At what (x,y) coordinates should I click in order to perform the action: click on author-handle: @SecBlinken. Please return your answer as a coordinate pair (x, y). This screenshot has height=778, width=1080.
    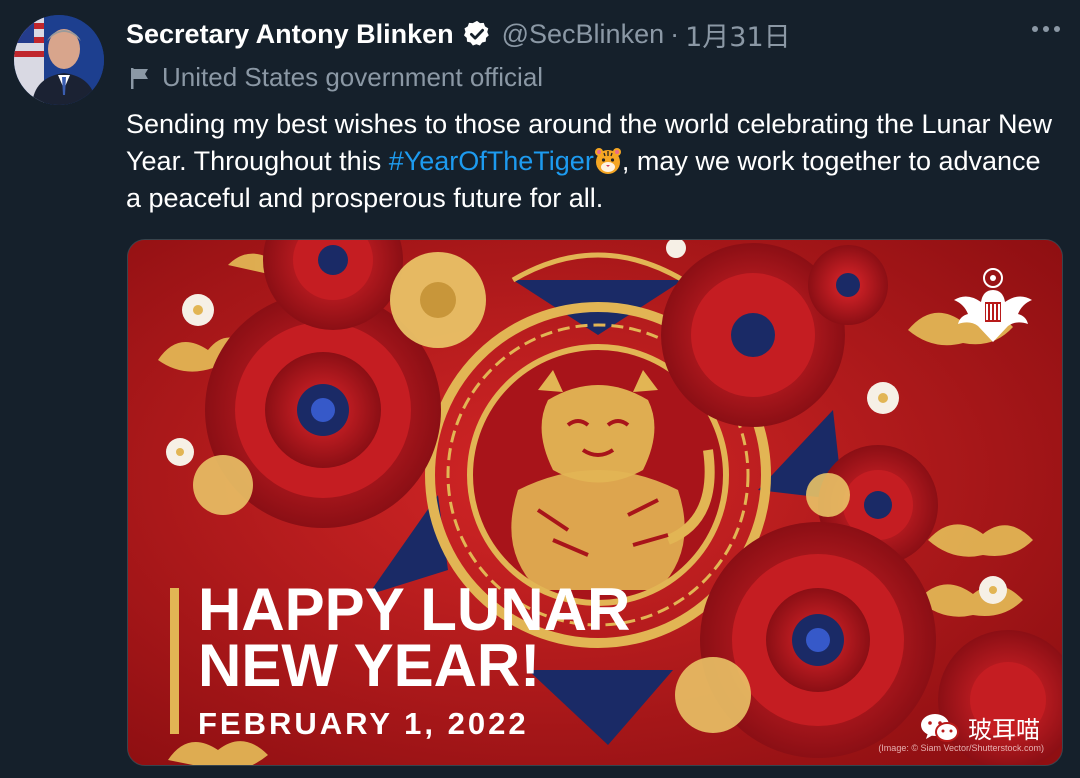
    Looking at the image, I should click on (583, 34).